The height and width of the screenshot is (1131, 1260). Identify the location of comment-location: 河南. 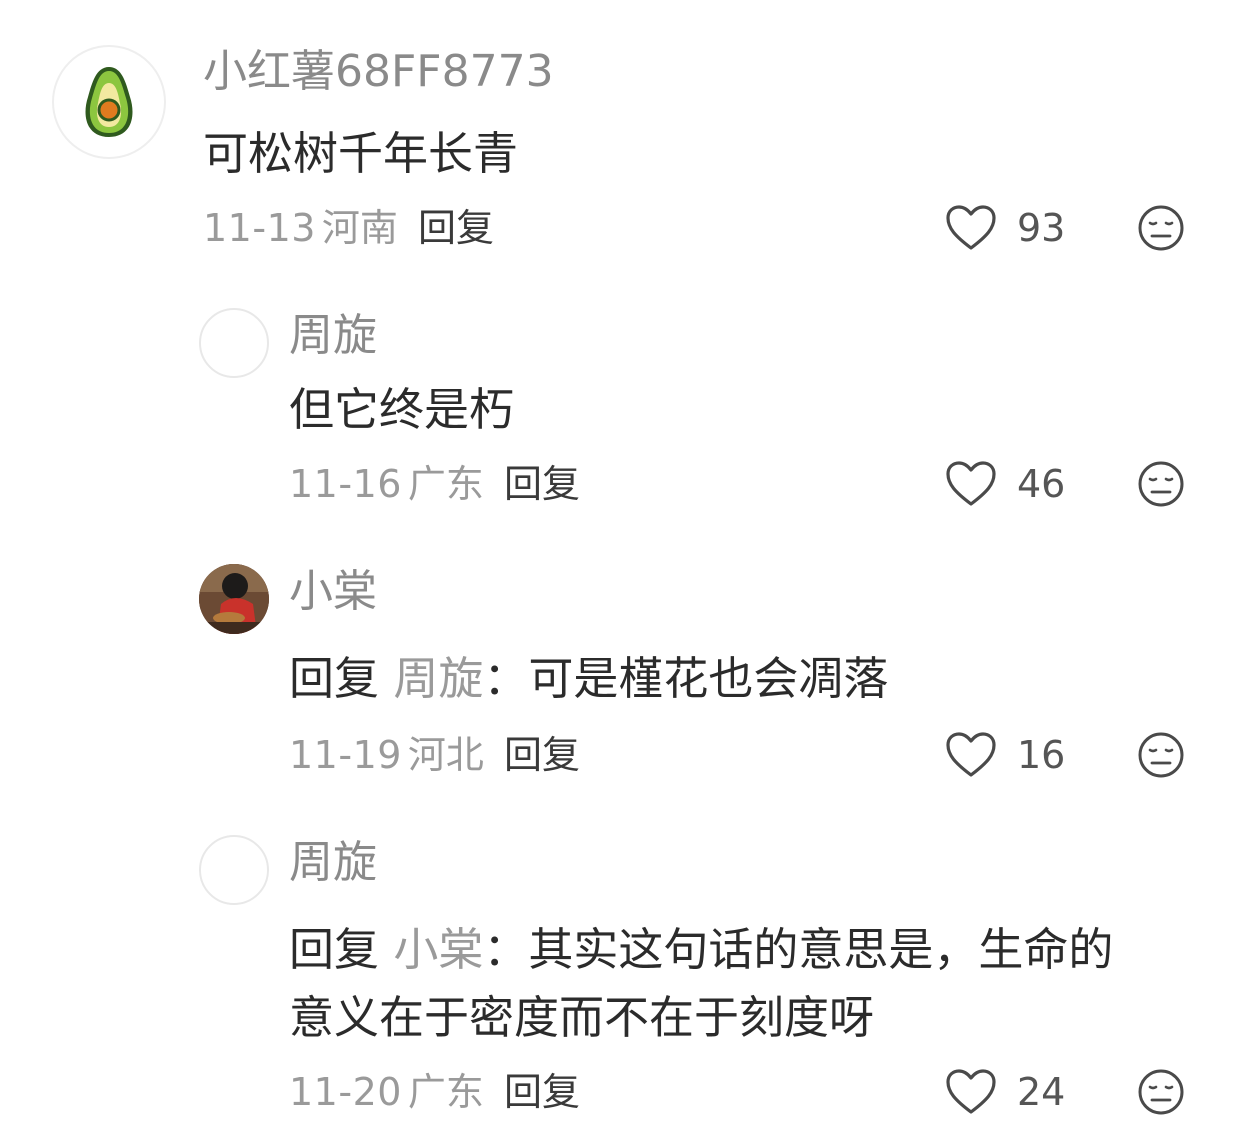
(359, 228).